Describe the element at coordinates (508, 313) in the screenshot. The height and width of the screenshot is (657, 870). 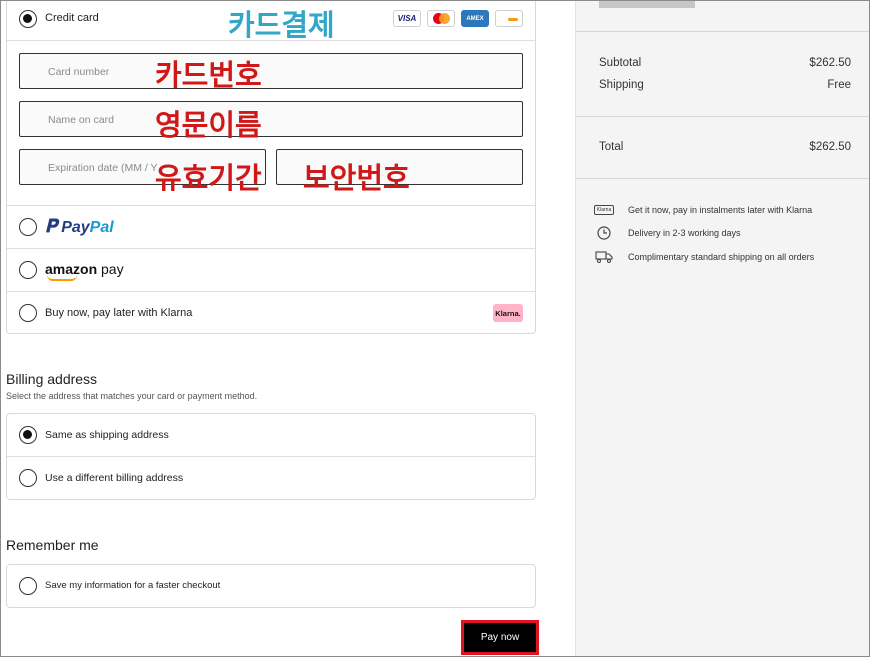
I see `klarna-badge: Klarna.` at that location.